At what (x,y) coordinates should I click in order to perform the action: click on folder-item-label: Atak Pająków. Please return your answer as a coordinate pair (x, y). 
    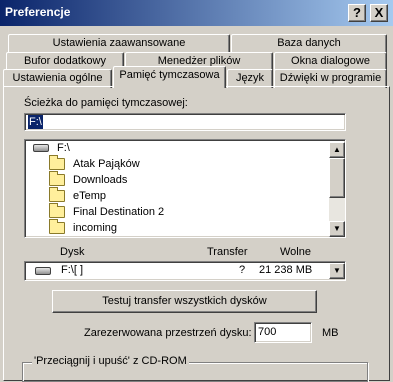
    Looking at the image, I should click on (106, 164).